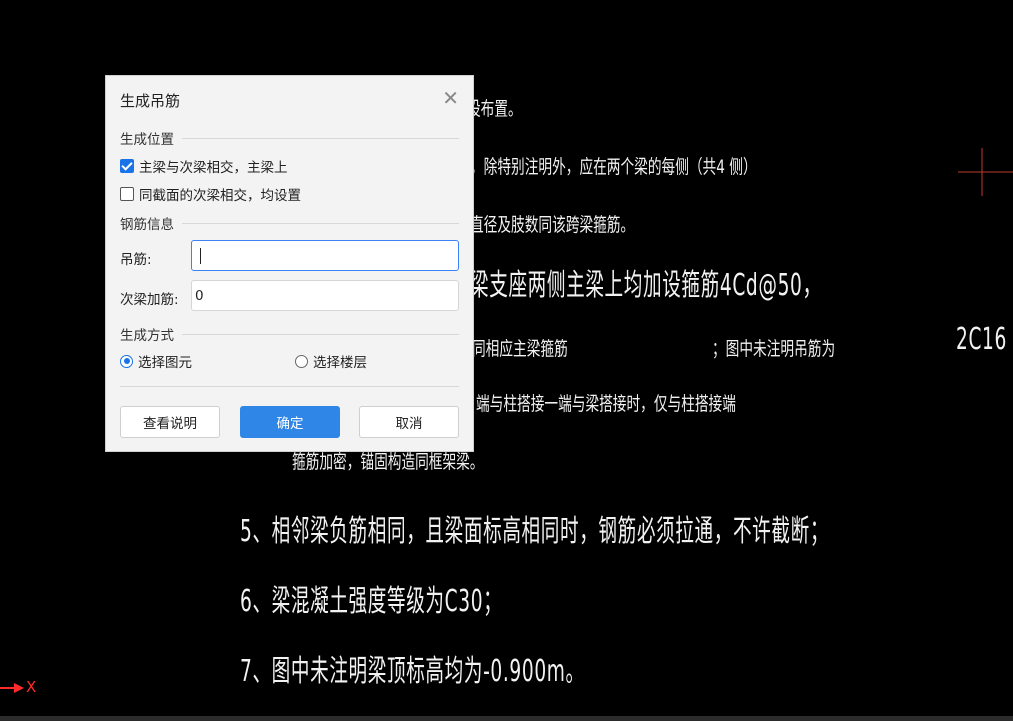 Image resolution: width=1013 pixels, height=721 pixels. I want to click on close-icon: ✕, so click(450, 98).